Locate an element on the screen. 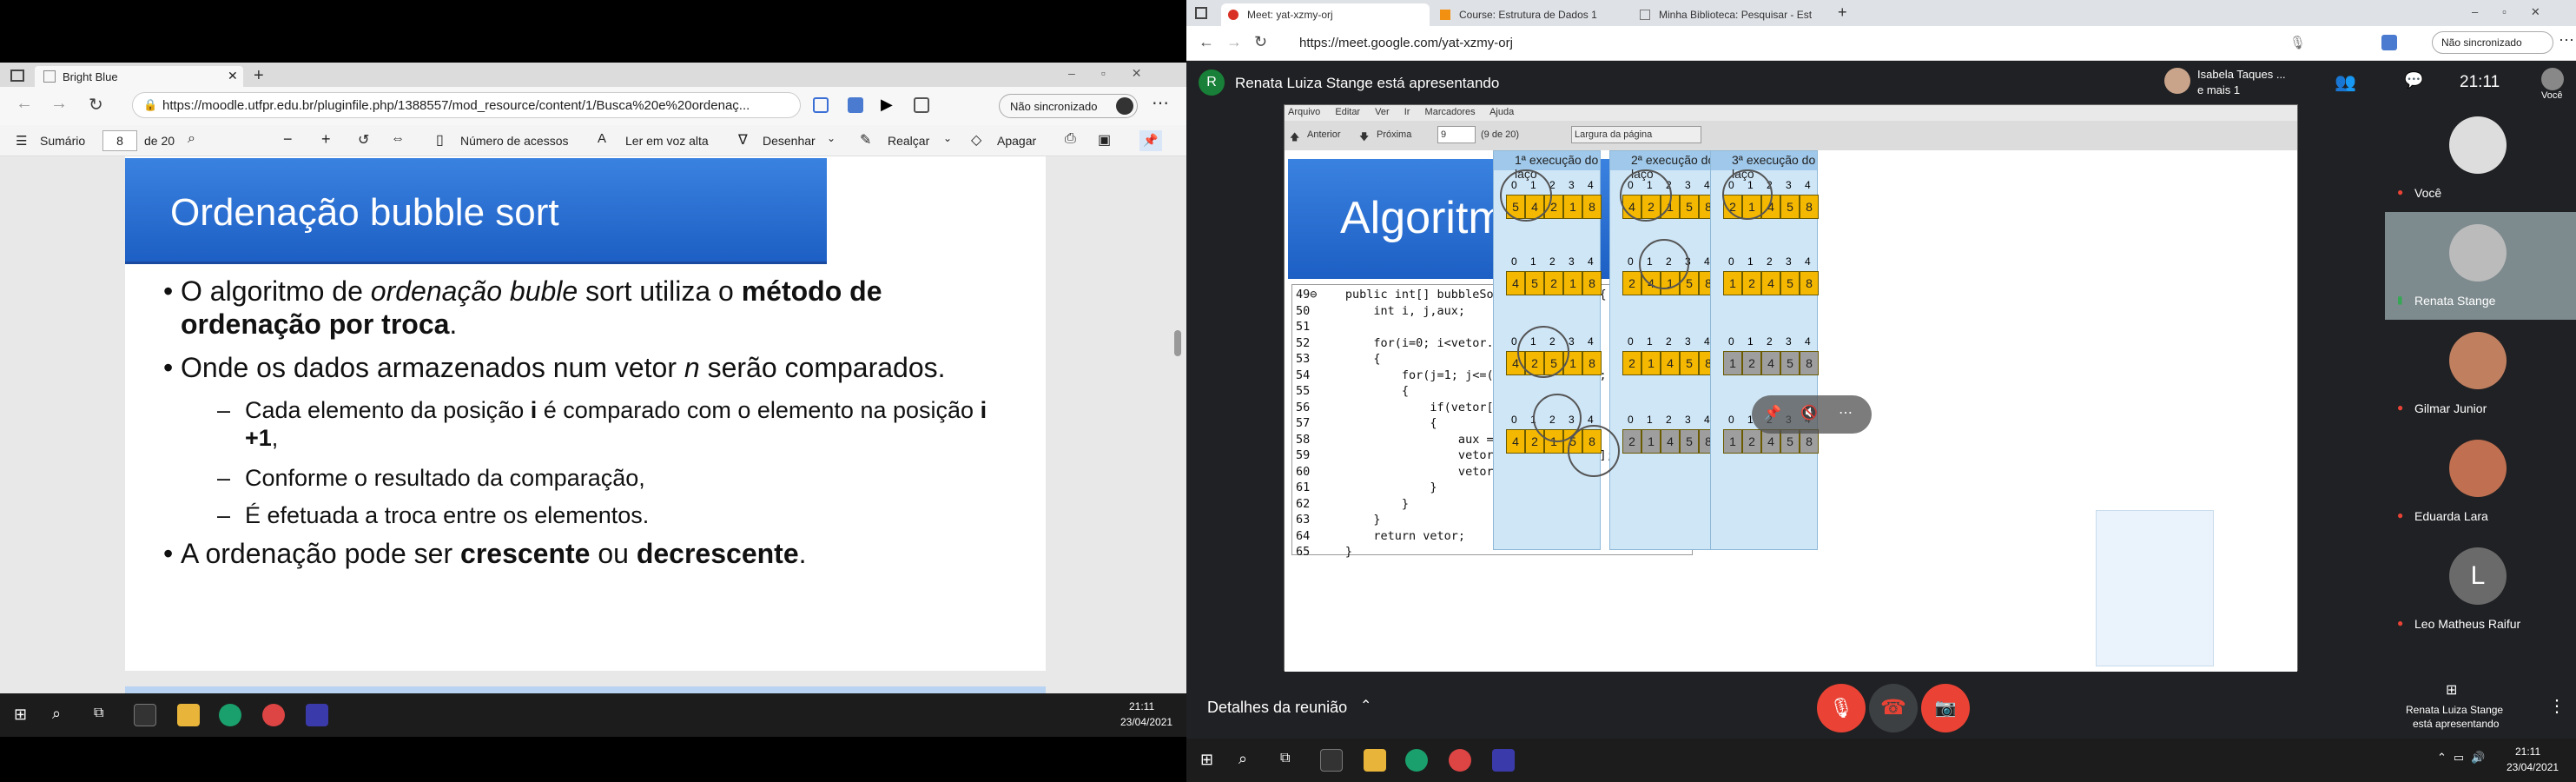 The width and height of the screenshot is (2576, 782). tab-library: Minha Biblioteca: Pesquisar - Est is located at coordinates (1731, 15).